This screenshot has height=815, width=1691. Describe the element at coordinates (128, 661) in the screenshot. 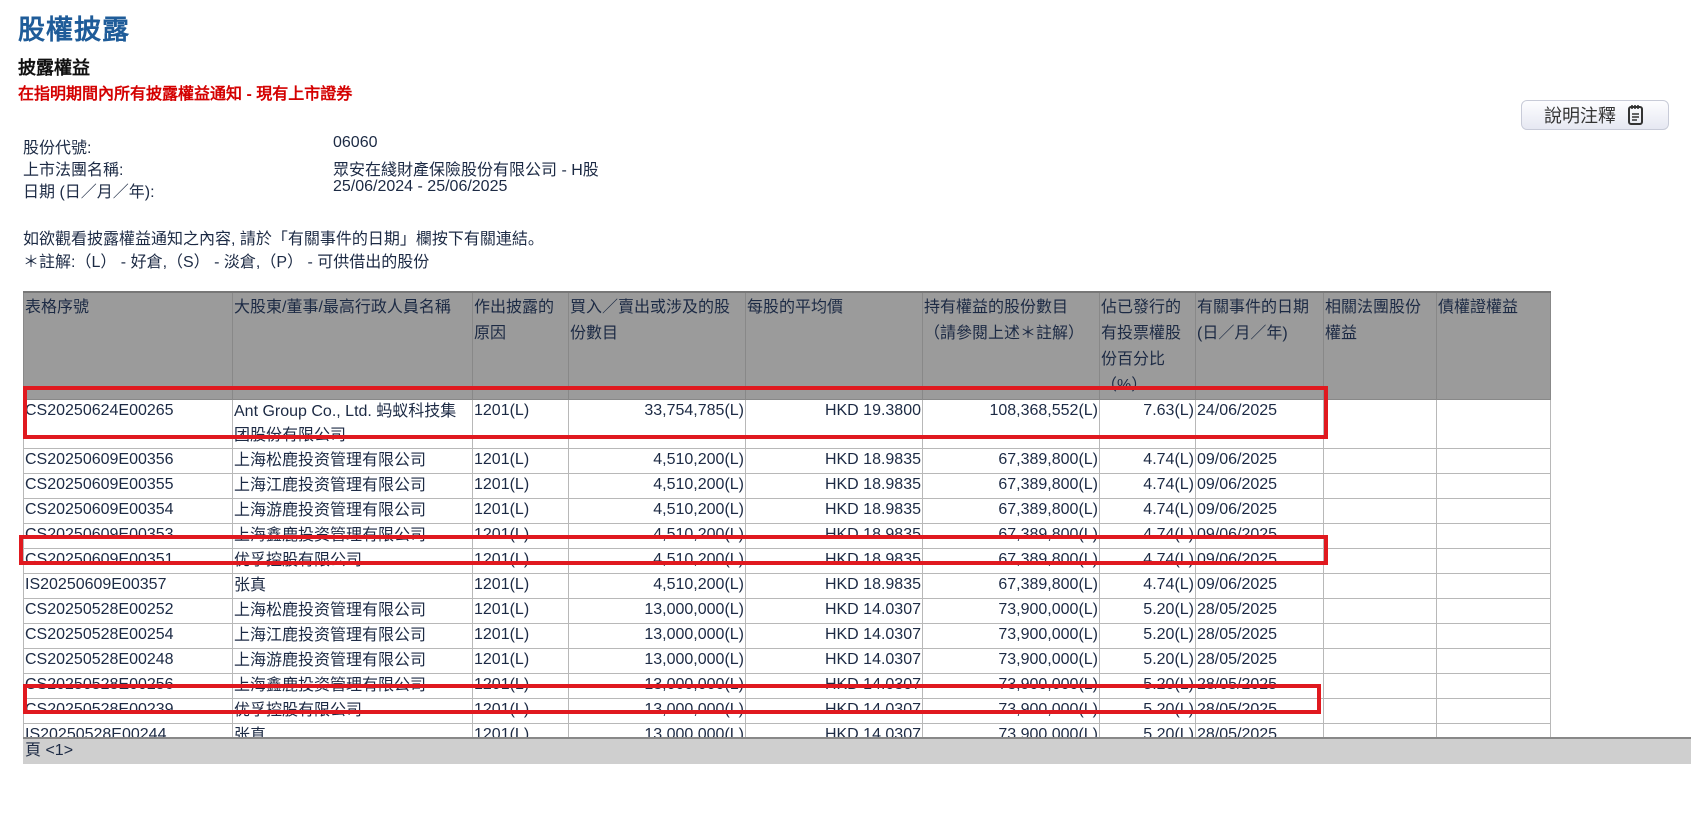

I see `form-serial-link: CS20250528E00248` at that location.